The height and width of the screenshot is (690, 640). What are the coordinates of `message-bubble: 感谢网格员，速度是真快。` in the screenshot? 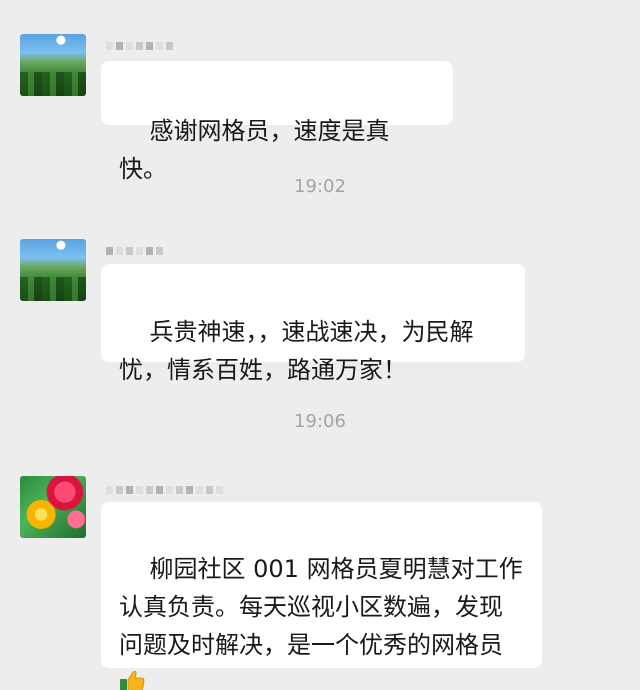 It's located at (277, 122).